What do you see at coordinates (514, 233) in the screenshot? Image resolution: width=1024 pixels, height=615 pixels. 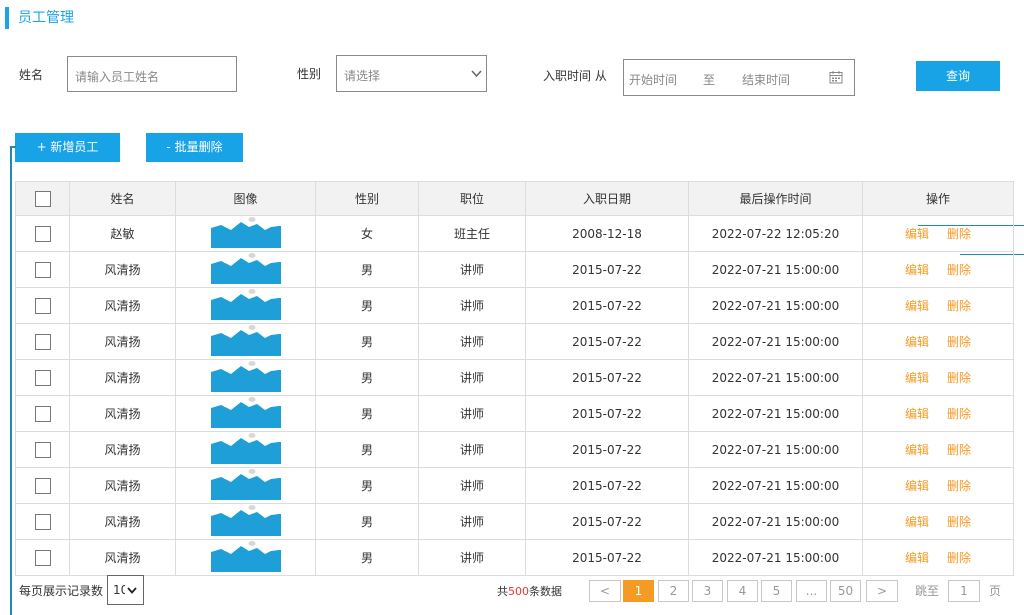 I see `table-row: 赵敏 女班主任 2008-12-18 2022-07-22 12:05:20 编辑 删除` at bounding box center [514, 233].